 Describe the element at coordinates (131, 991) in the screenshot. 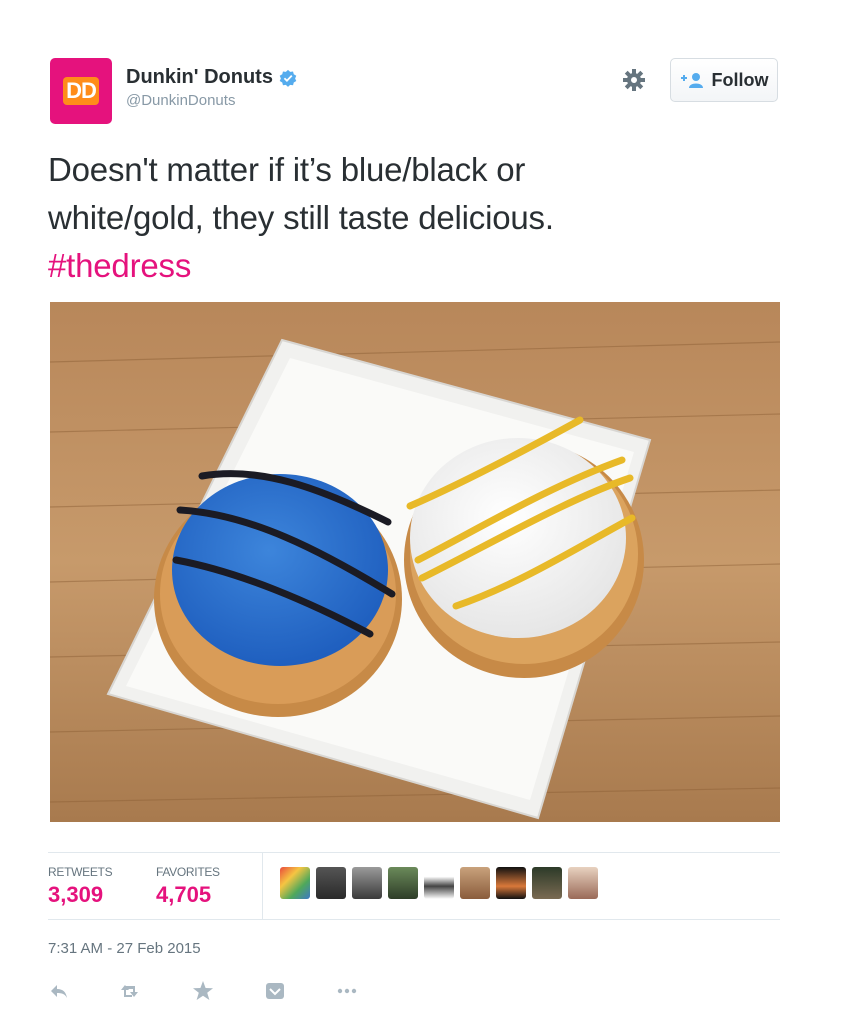

I see `retweet-icon` at that location.